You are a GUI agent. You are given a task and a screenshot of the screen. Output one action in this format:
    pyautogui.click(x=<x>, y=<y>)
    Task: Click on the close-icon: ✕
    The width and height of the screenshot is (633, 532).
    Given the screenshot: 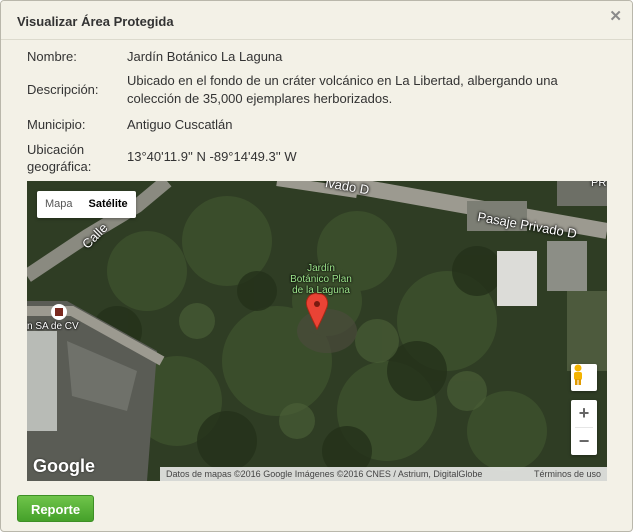 What is the action you would take?
    pyautogui.click(x=615, y=17)
    